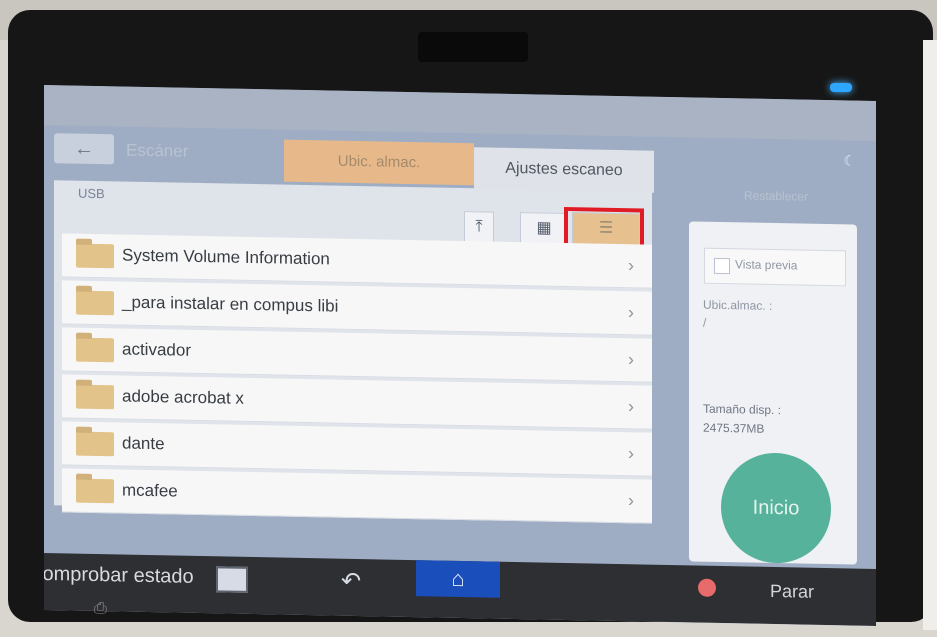 The image size is (937, 637). Describe the element at coordinates (157, 150) in the screenshot. I see `page-title: Escáner` at that location.